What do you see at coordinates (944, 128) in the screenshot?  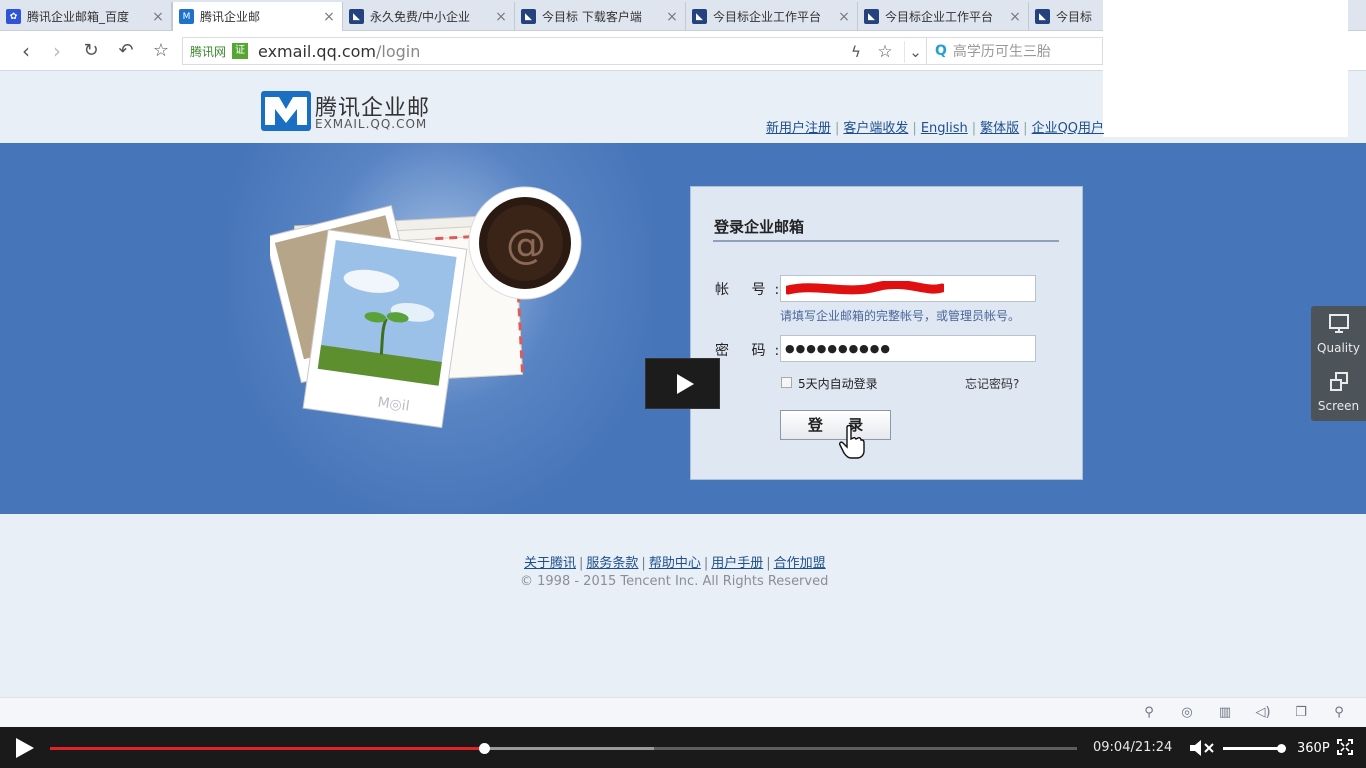 I see `english-link: English` at bounding box center [944, 128].